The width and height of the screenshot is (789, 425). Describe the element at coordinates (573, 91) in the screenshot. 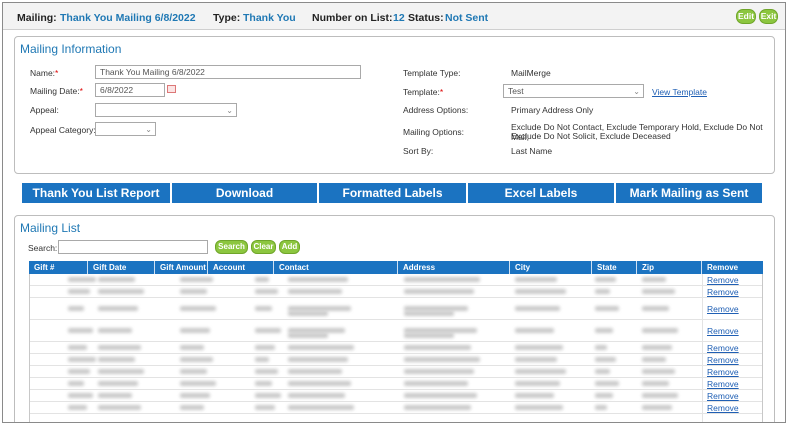

I see `template-select: Test ⌄` at that location.